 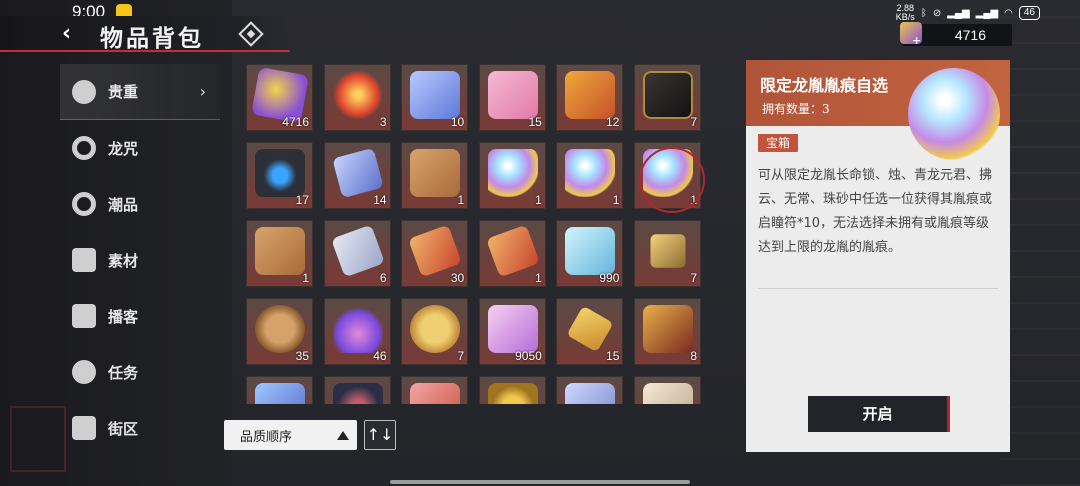 What do you see at coordinates (879, 414) in the screenshot?
I see `open-button: 开启` at bounding box center [879, 414].